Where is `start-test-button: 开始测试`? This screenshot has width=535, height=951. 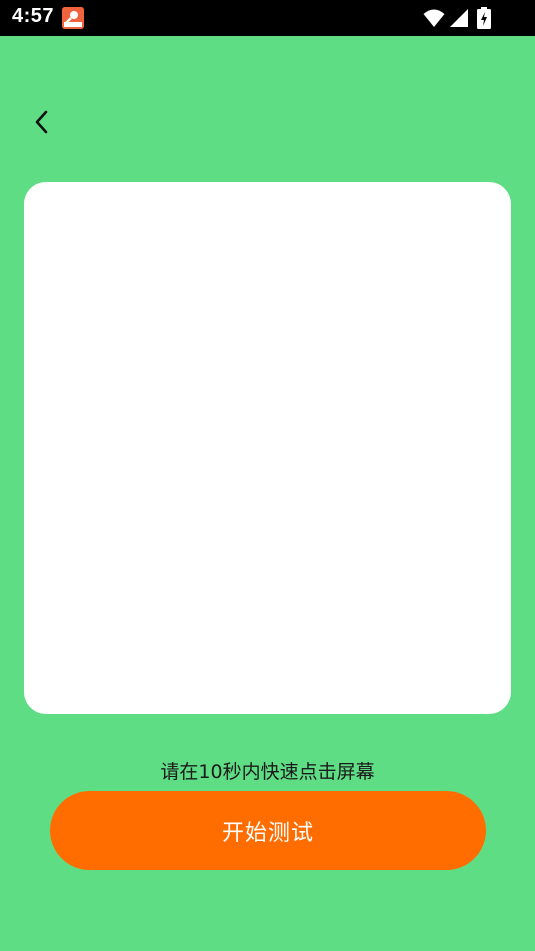
start-test-button: 开始测试 is located at coordinates (268, 830).